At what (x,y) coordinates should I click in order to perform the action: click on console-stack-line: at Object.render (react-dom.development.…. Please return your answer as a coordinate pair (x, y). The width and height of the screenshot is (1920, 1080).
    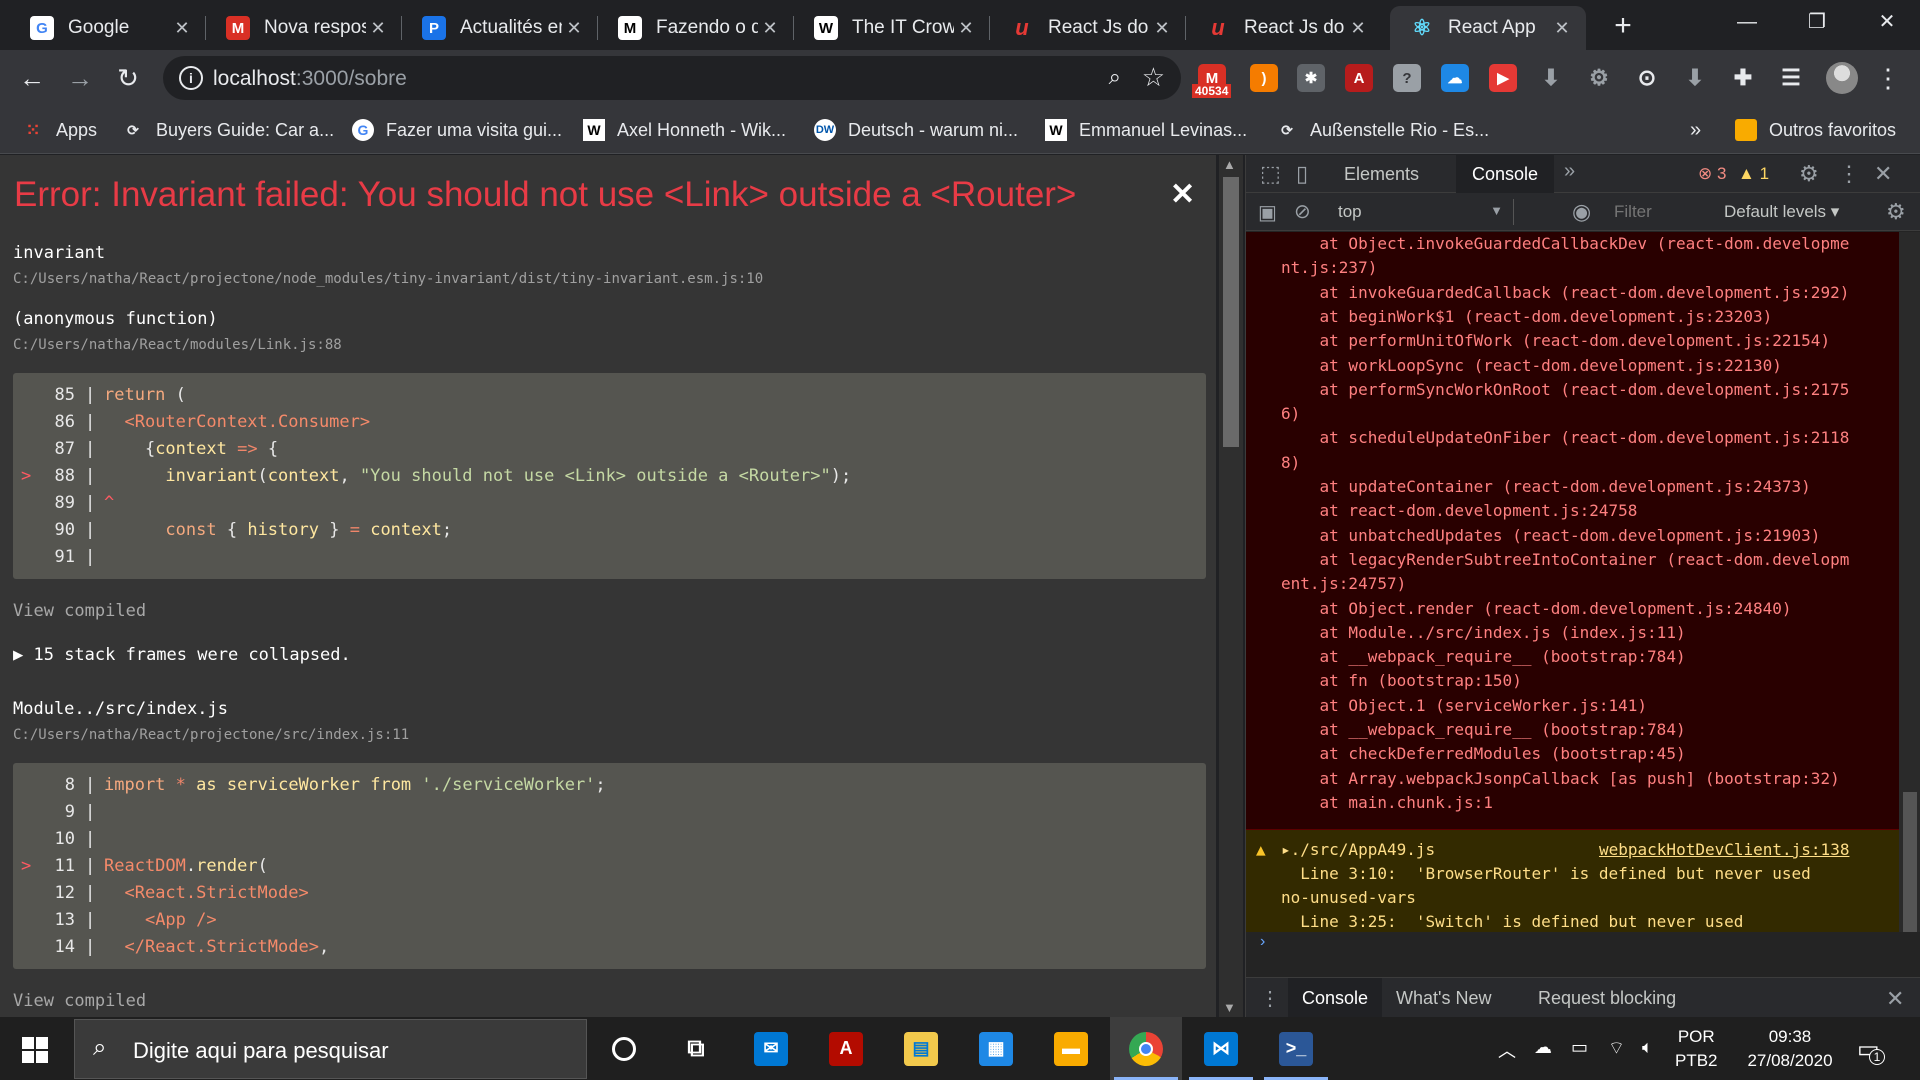
    Looking at the image, I should click on (1536, 608).